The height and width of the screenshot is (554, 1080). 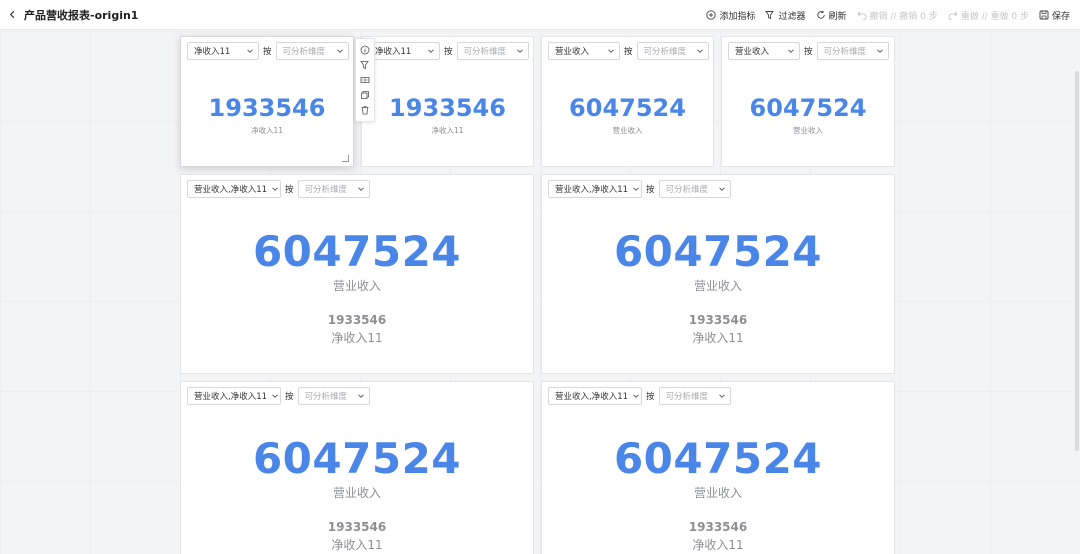 What do you see at coordinates (365, 110) in the screenshot?
I see `delete-icon` at bounding box center [365, 110].